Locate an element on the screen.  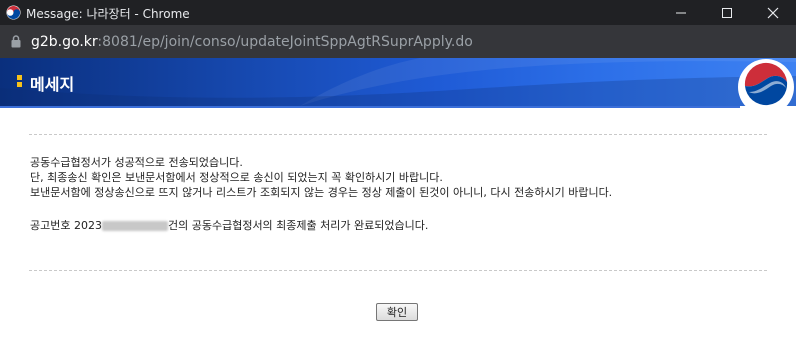
maximize-button is located at coordinates (727, 12).